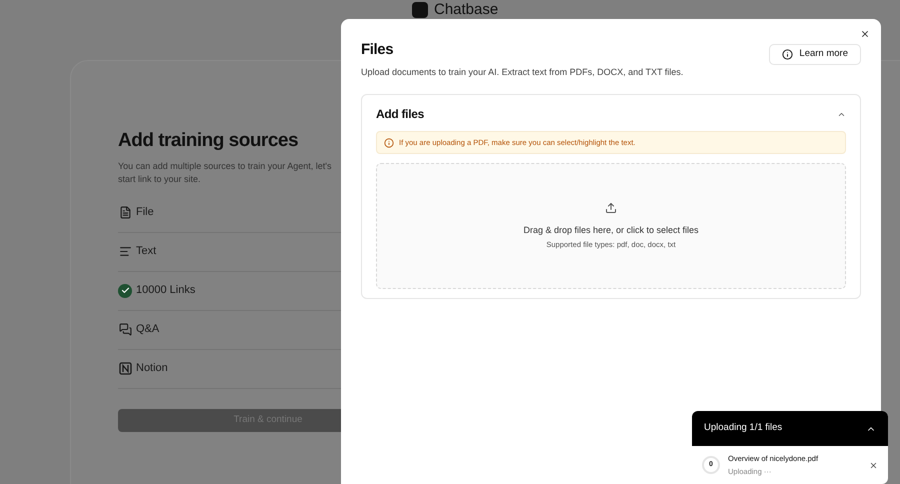 The height and width of the screenshot is (484, 900). What do you see at coordinates (377, 50) in the screenshot?
I see `dialog-title: Files` at bounding box center [377, 50].